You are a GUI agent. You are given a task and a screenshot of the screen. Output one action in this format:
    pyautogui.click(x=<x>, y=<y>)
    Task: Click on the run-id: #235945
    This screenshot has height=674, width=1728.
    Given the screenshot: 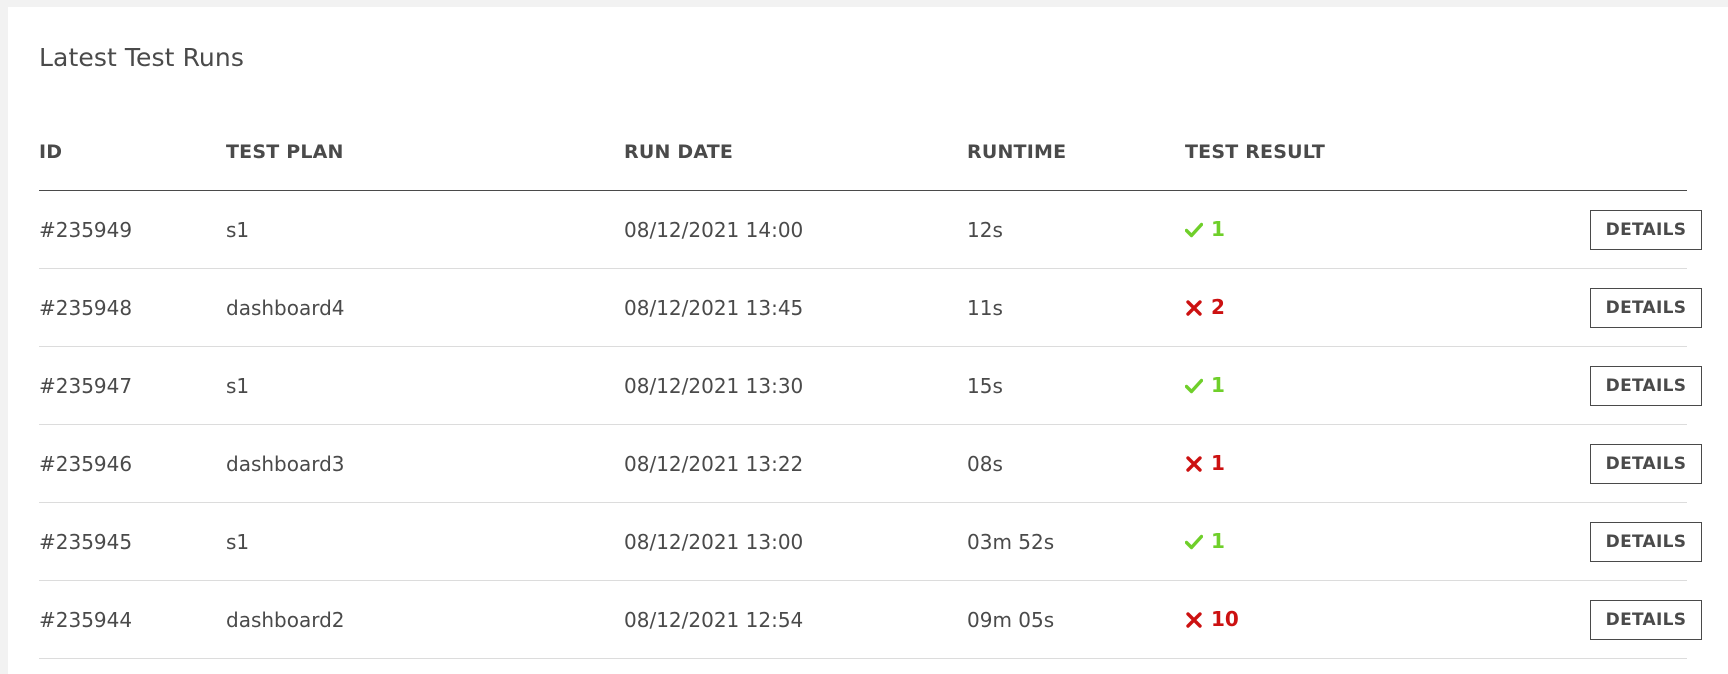 What is the action you would take?
    pyautogui.click(x=86, y=542)
    